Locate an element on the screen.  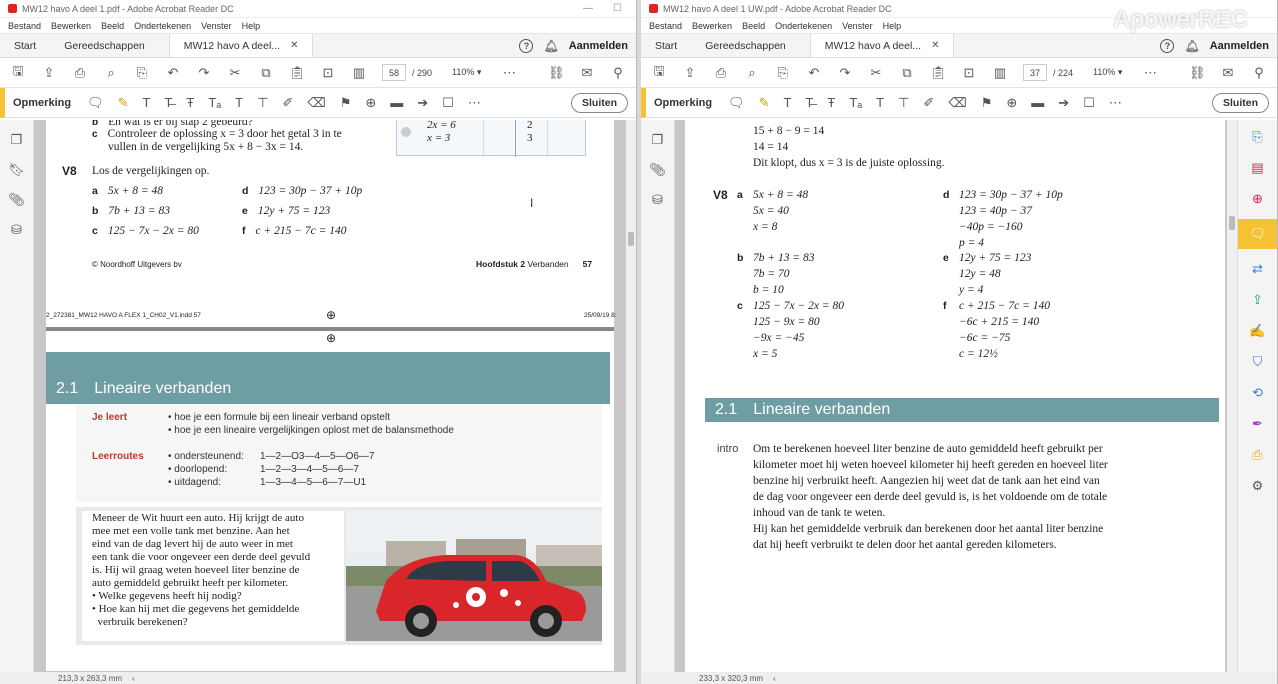
insert-text-icon: Tₐ is located at coordinates (855, 102).